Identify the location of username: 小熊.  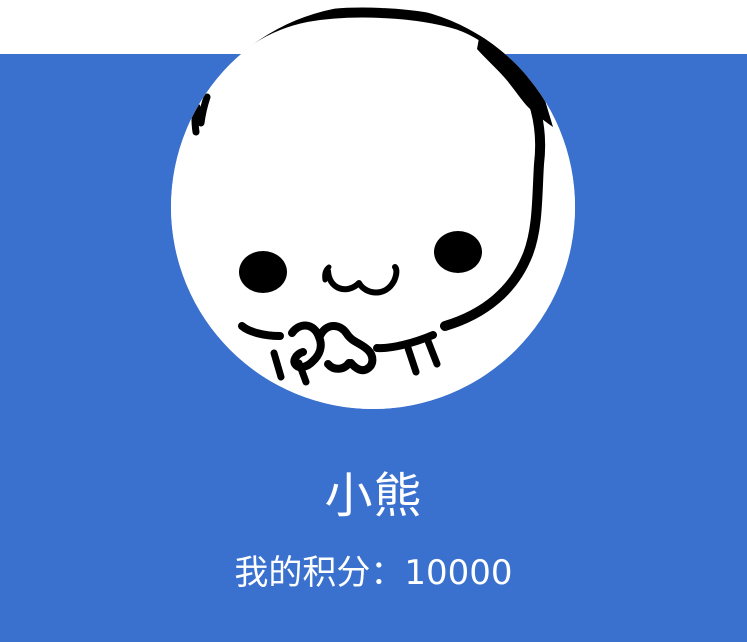
(373, 496).